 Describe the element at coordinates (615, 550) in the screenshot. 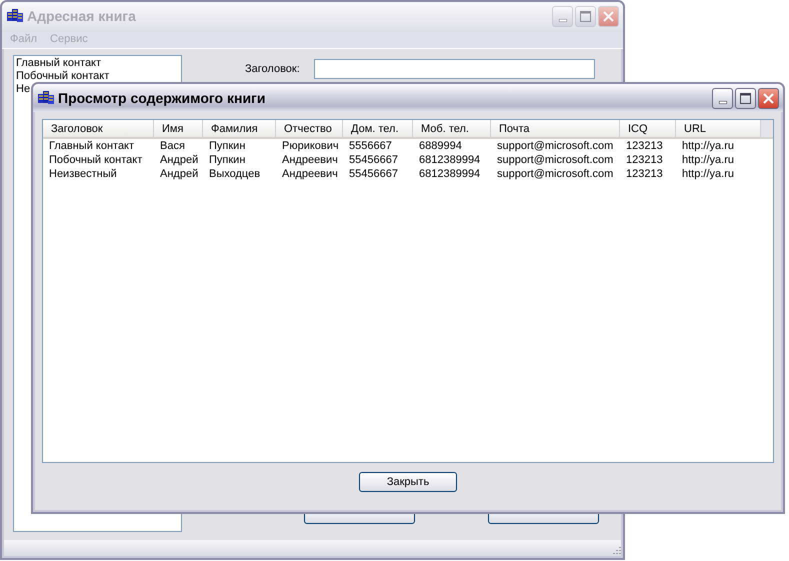

I see `resize-grip-icon` at that location.